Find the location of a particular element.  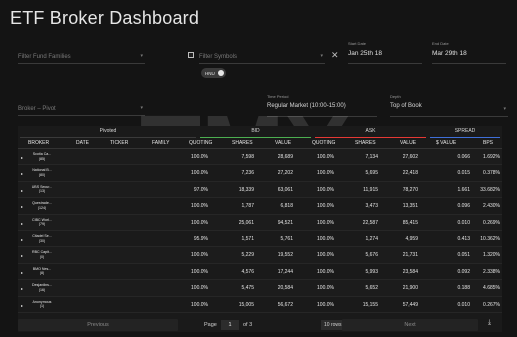

start-date-value: Jan 25th 18 is located at coordinates (365, 53).